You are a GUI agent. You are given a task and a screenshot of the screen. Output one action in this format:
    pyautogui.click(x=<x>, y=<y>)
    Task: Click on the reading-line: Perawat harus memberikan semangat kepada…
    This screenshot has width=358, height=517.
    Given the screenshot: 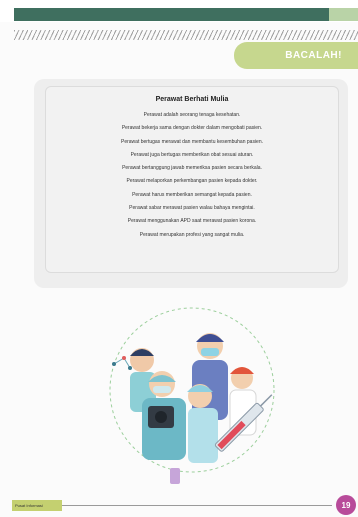 What is the action you would take?
    pyautogui.click(x=192, y=194)
    